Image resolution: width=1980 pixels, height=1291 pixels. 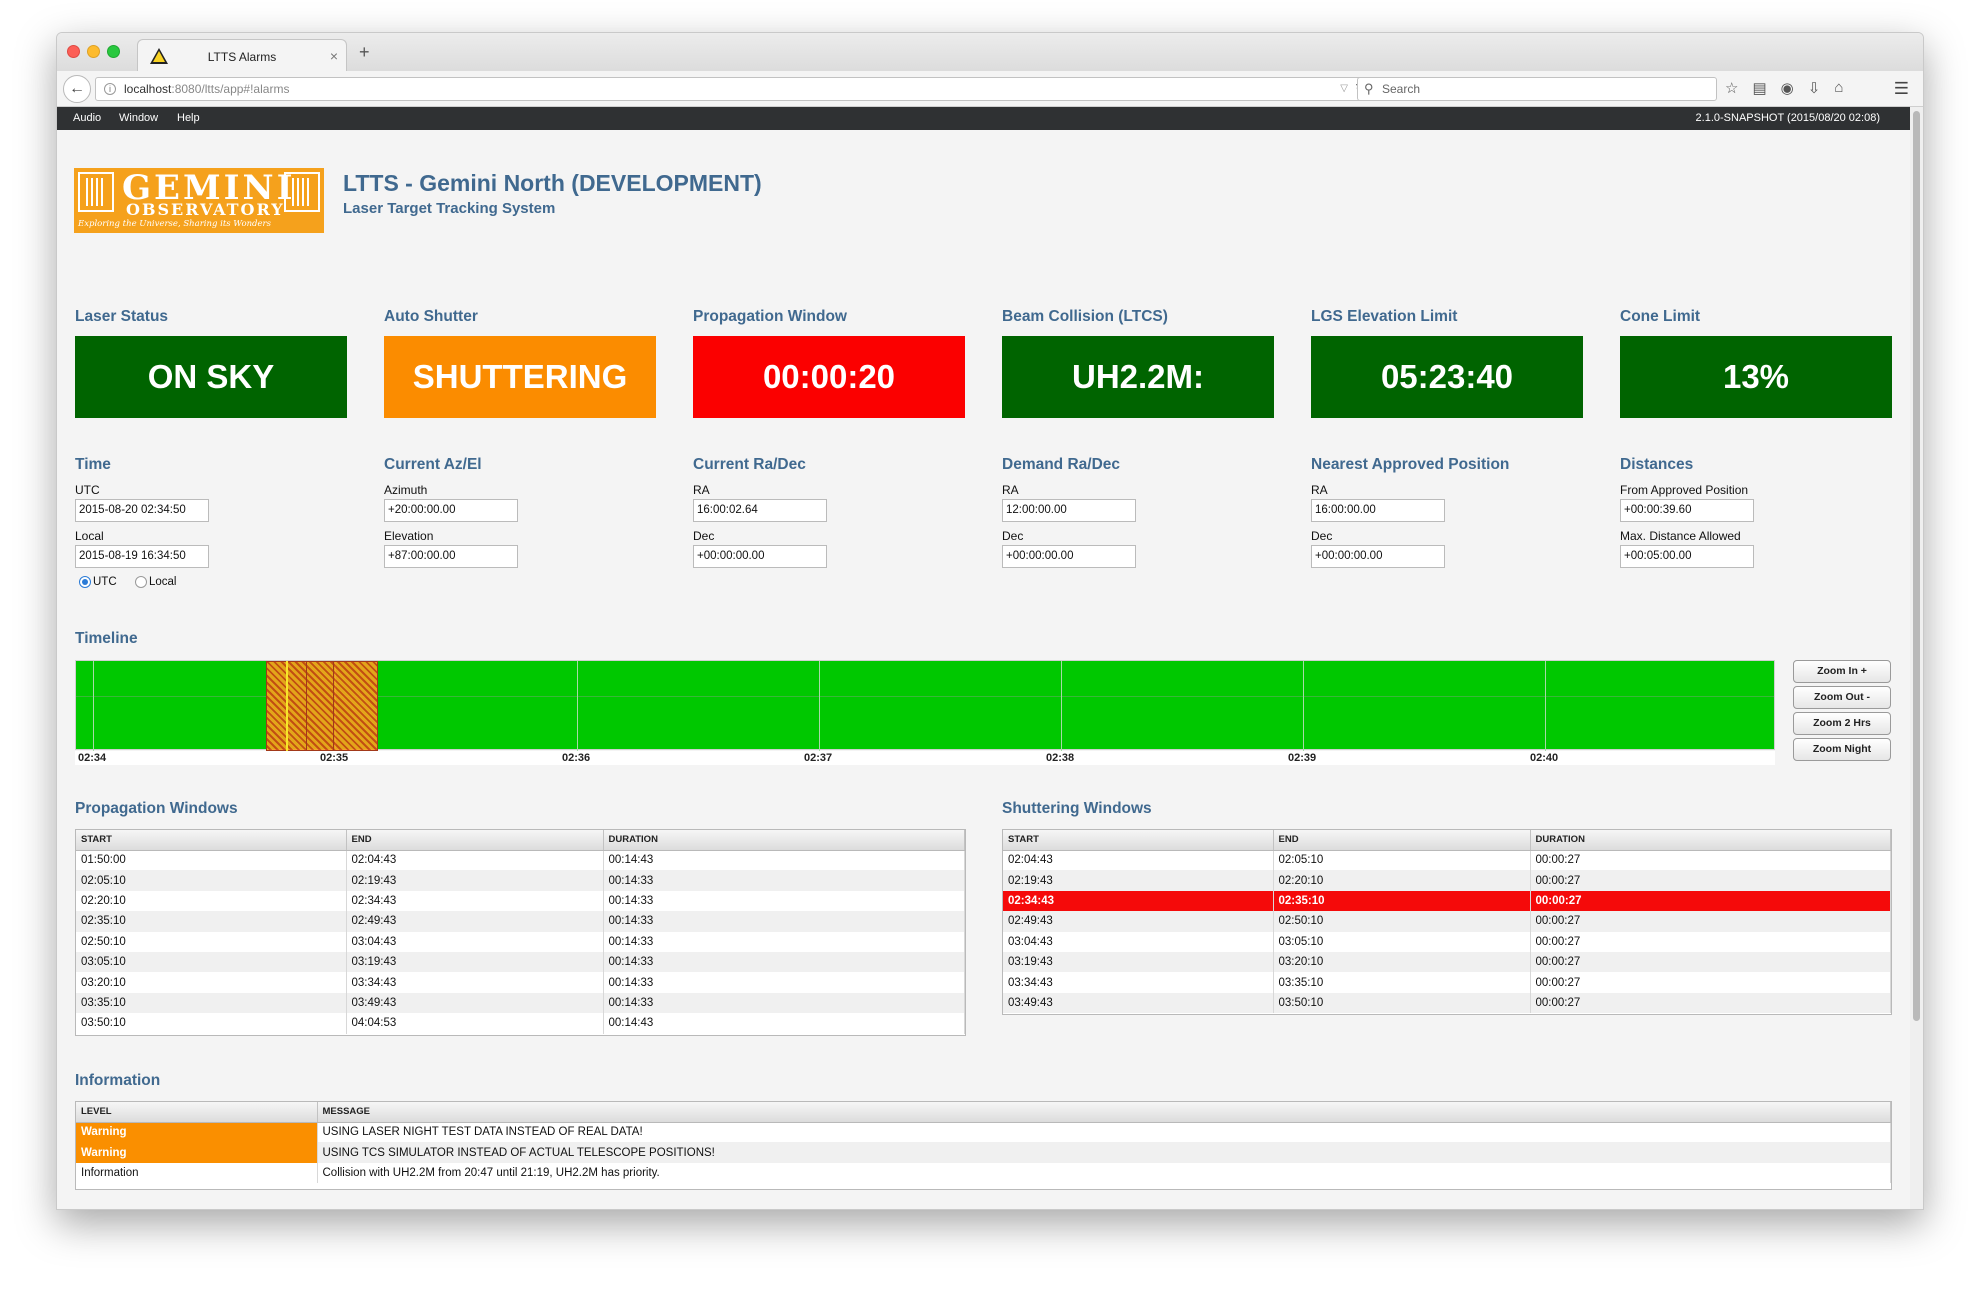 What do you see at coordinates (1447, 941) in the screenshot?
I see `table-row: 03:04:43 03:05:10 00:00:27` at bounding box center [1447, 941].